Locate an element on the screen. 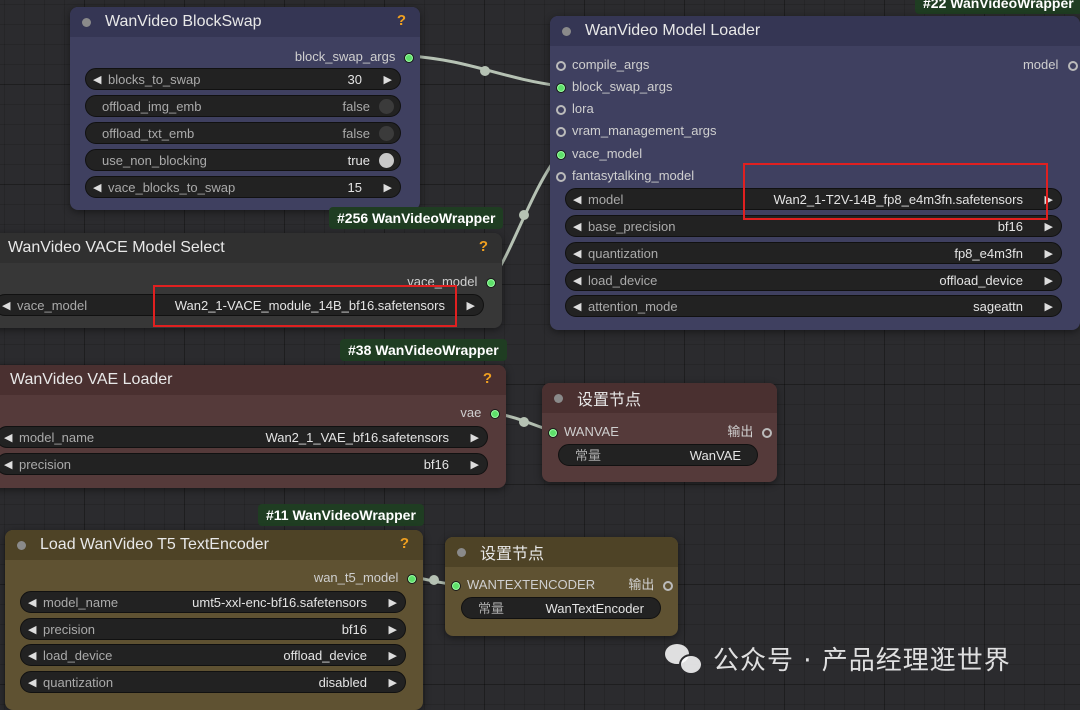 The image size is (1080, 710). widget-blocks-to-swap: ◀ blocks_to_swap 30 ▶ is located at coordinates (243, 79).